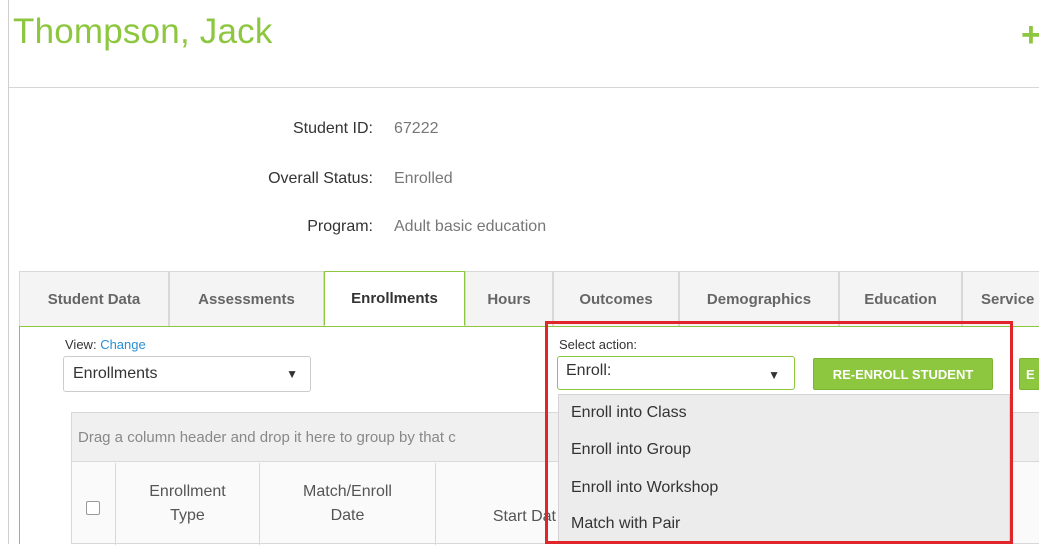 Image resolution: width=1039 pixels, height=545 pixels. I want to click on view-label: View: Change, so click(105, 344).